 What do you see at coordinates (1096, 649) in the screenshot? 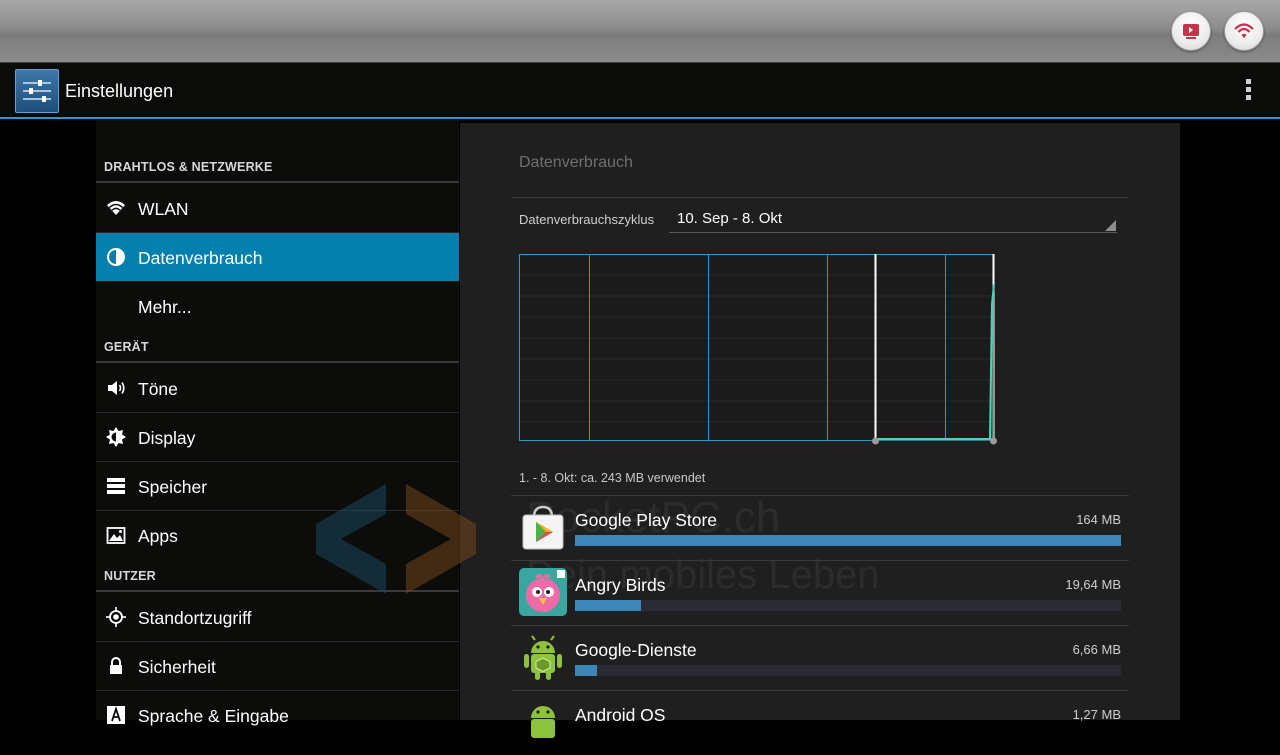
I see `app-size: 6,66 MB` at bounding box center [1096, 649].